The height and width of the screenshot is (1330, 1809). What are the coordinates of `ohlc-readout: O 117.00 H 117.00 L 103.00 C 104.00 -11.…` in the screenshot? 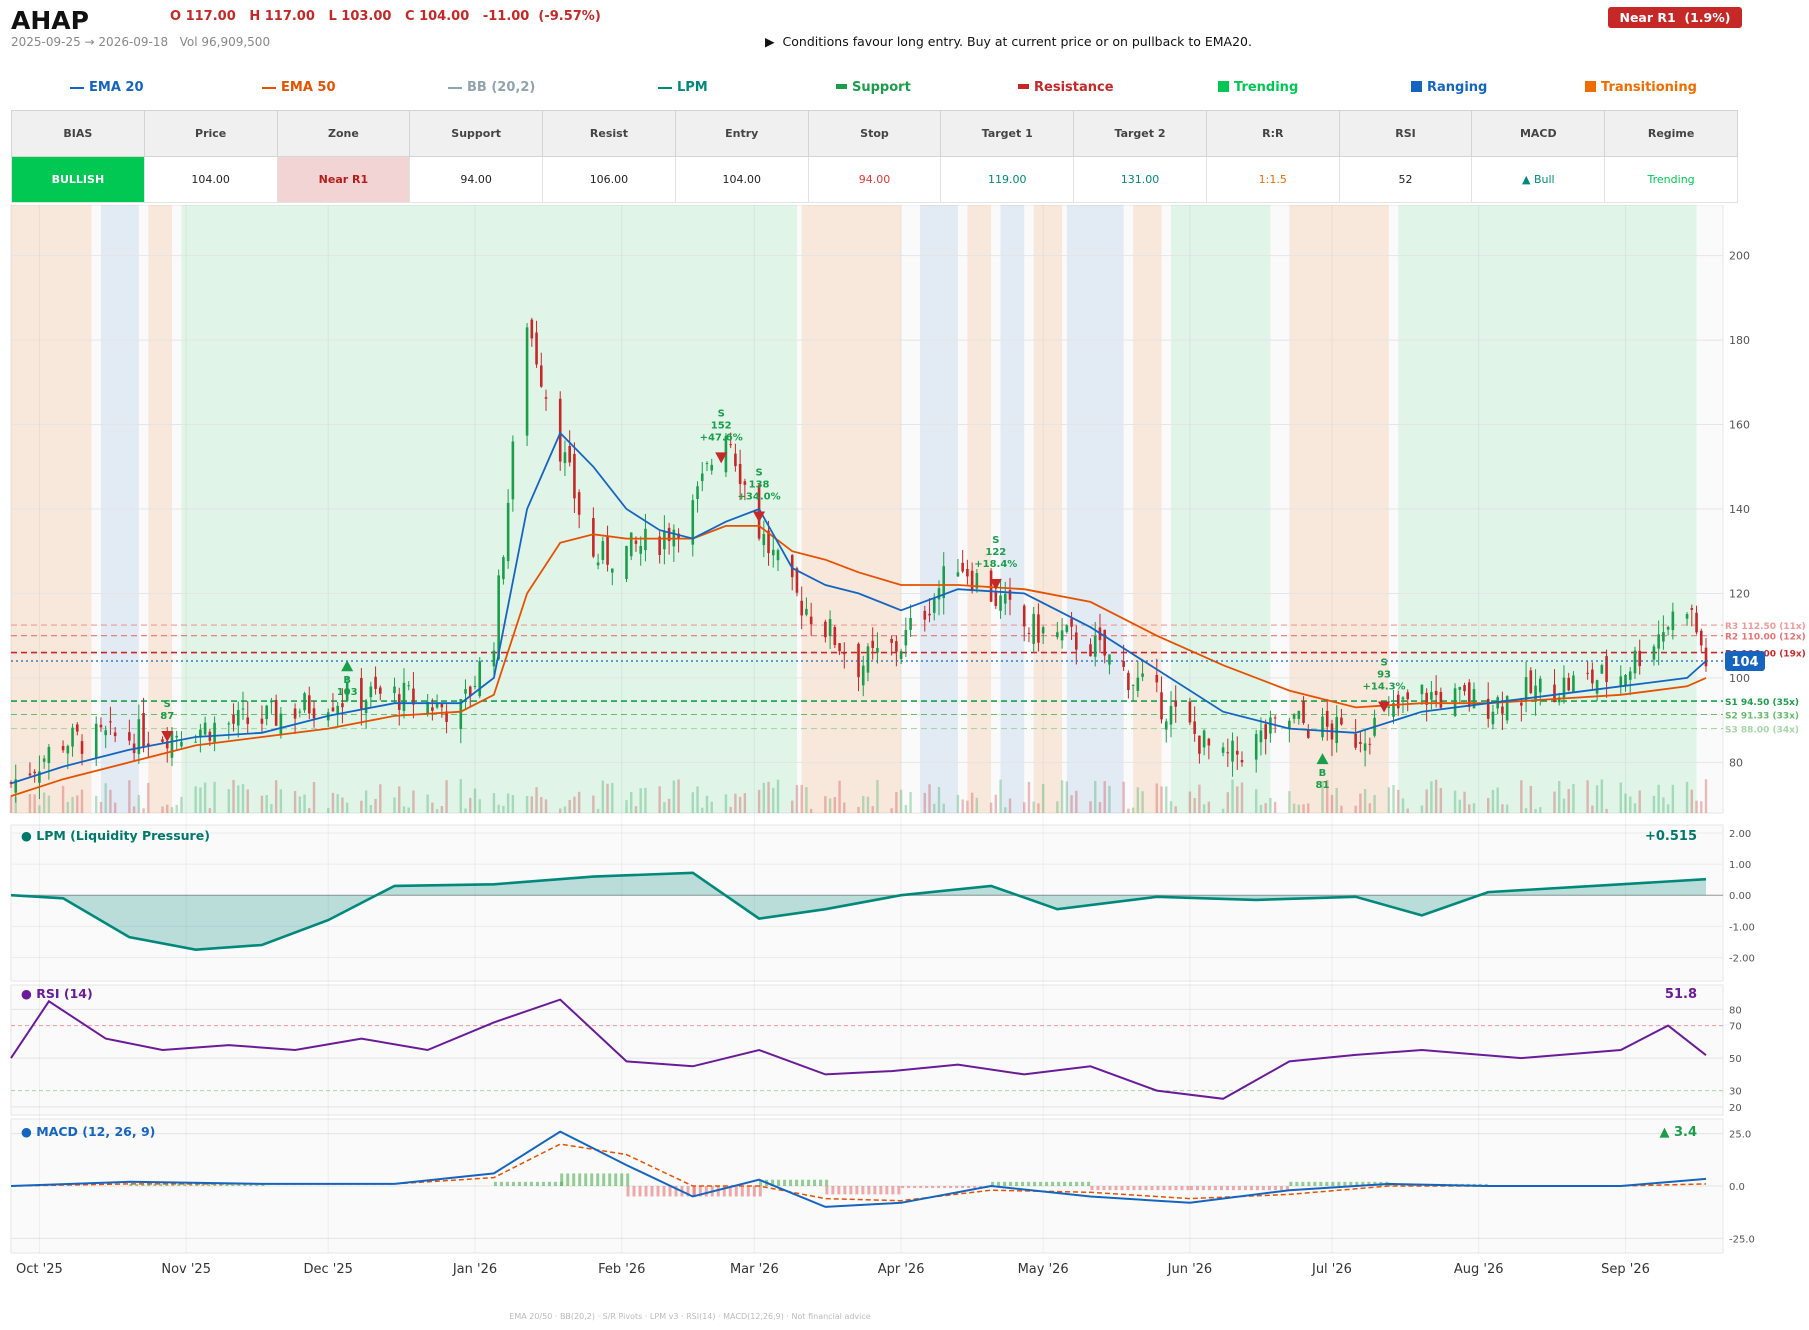 It's located at (385, 16).